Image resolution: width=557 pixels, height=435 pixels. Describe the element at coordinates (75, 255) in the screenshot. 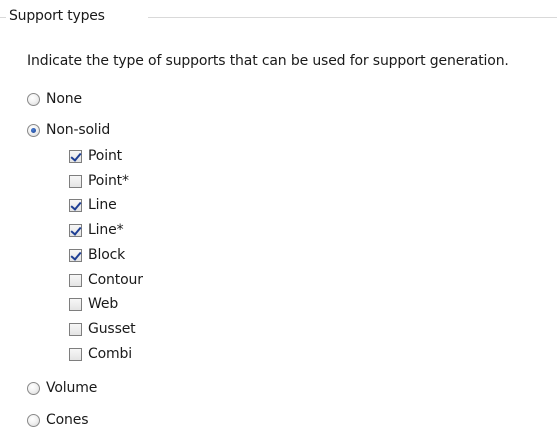

I see `checkbox-block-box` at that location.